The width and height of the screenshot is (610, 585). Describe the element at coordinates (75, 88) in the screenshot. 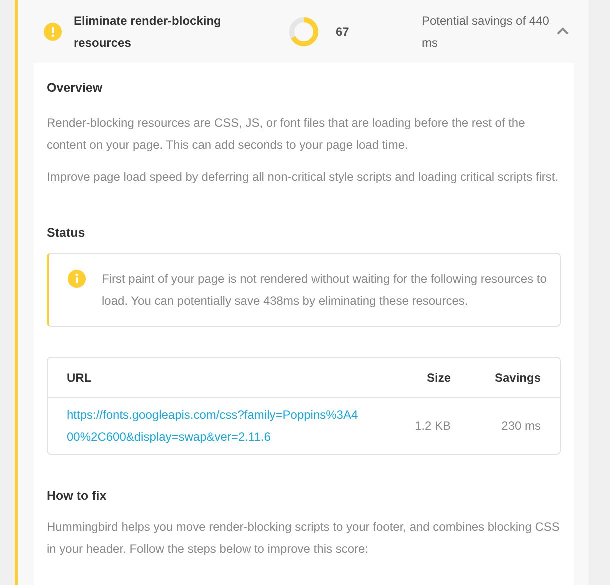

I see `section-heading: Overview` at that location.